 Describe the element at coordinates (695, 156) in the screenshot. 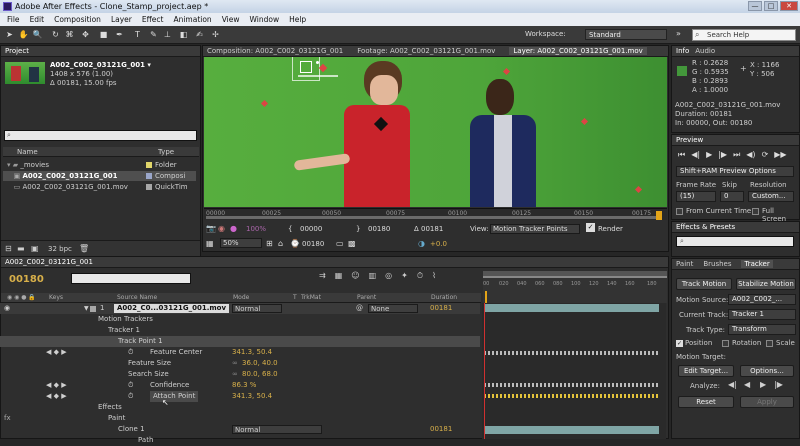

I see `previous-frame-icon: ◀|` at that location.